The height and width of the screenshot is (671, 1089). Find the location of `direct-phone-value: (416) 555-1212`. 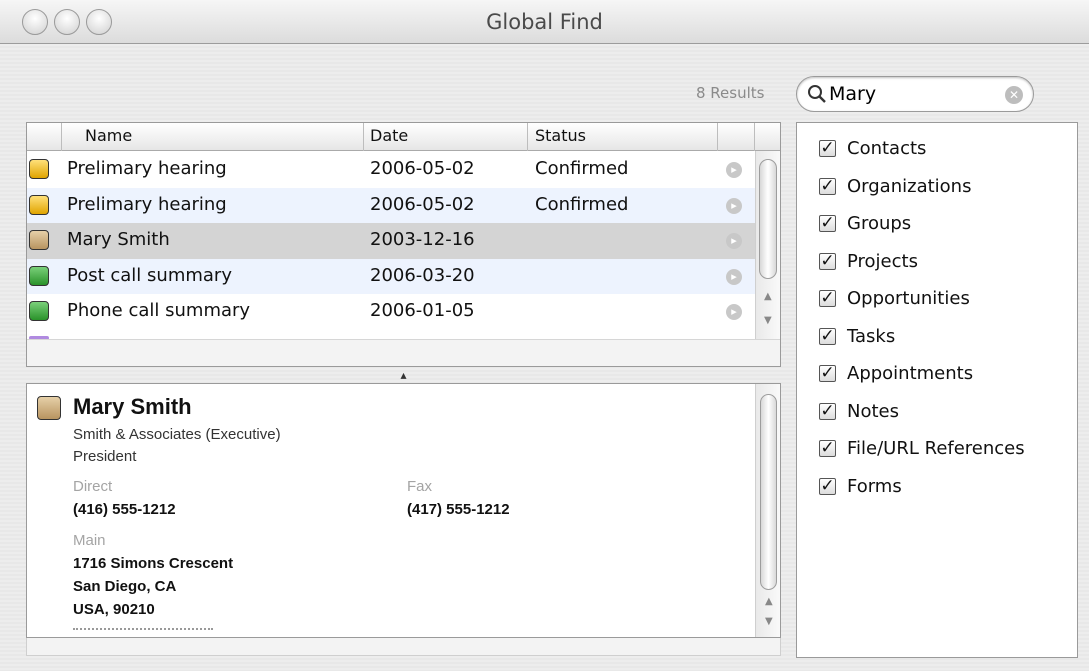

direct-phone-value: (416) 555-1212 is located at coordinates (124, 509).